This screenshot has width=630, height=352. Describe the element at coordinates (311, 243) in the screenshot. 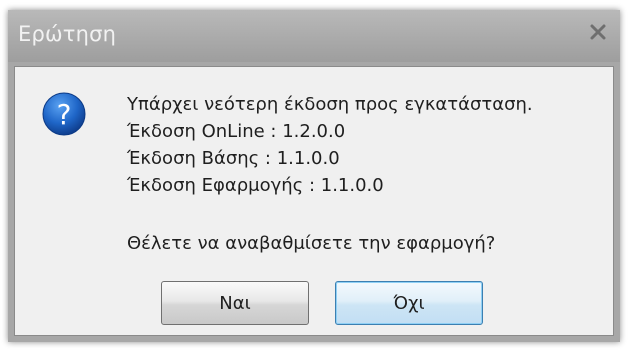

I see `question-text: Θέλετε να αναβαθμίσετε την εφαρμογή?` at that location.